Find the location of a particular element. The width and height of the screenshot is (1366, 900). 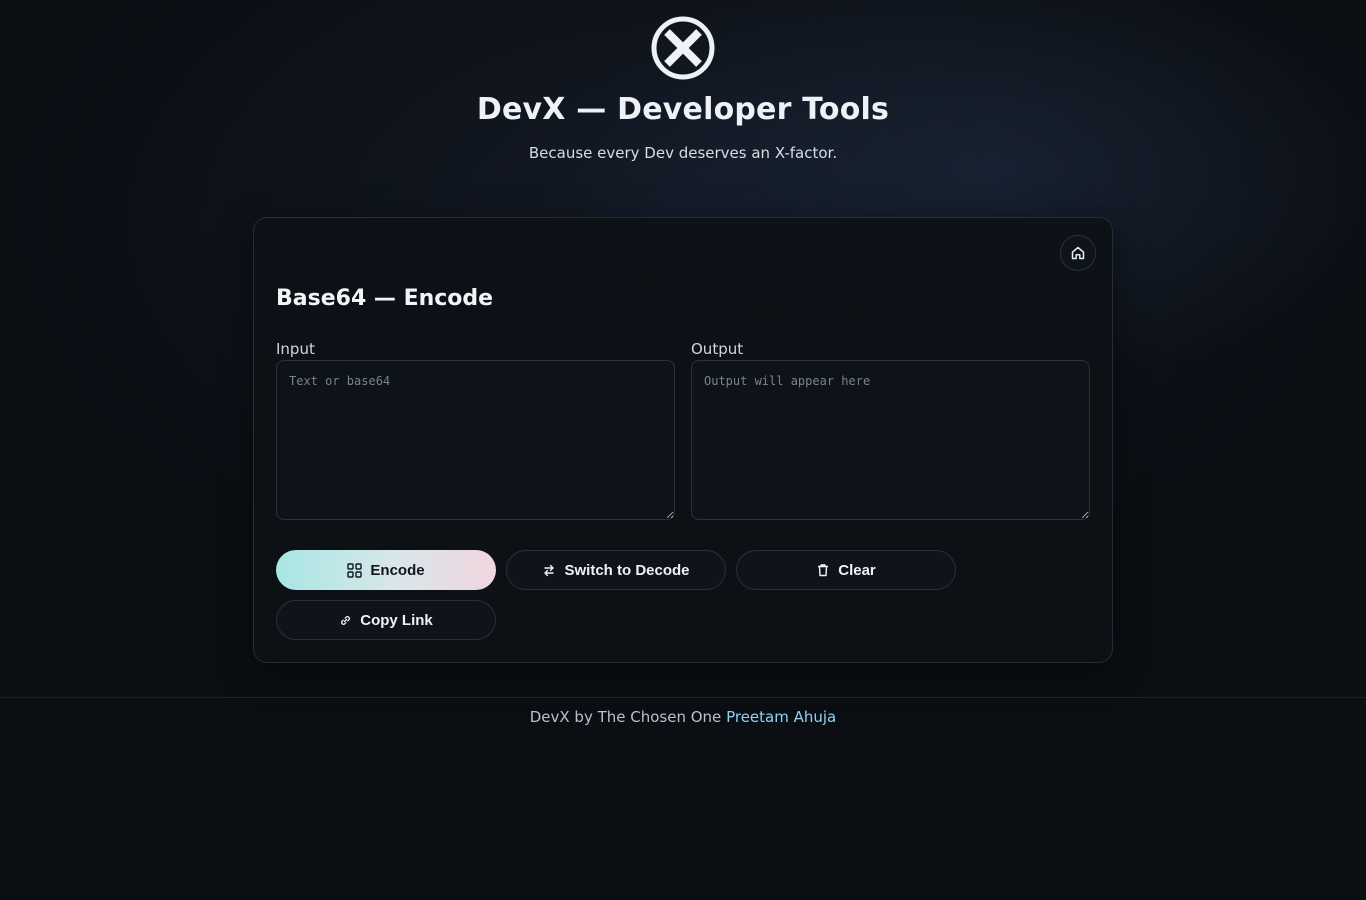

link-icon is located at coordinates (346, 620).